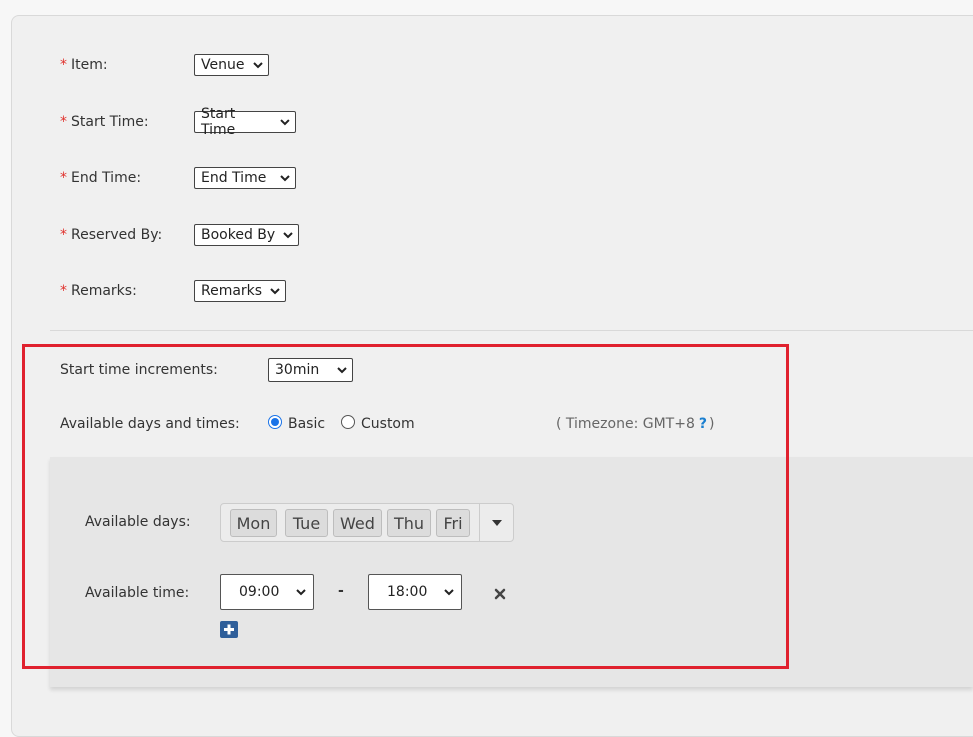 This screenshot has width=973, height=737. What do you see at coordinates (388, 424) in the screenshot?
I see `mode-custom-label: Custom` at bounding box center [388, 424].